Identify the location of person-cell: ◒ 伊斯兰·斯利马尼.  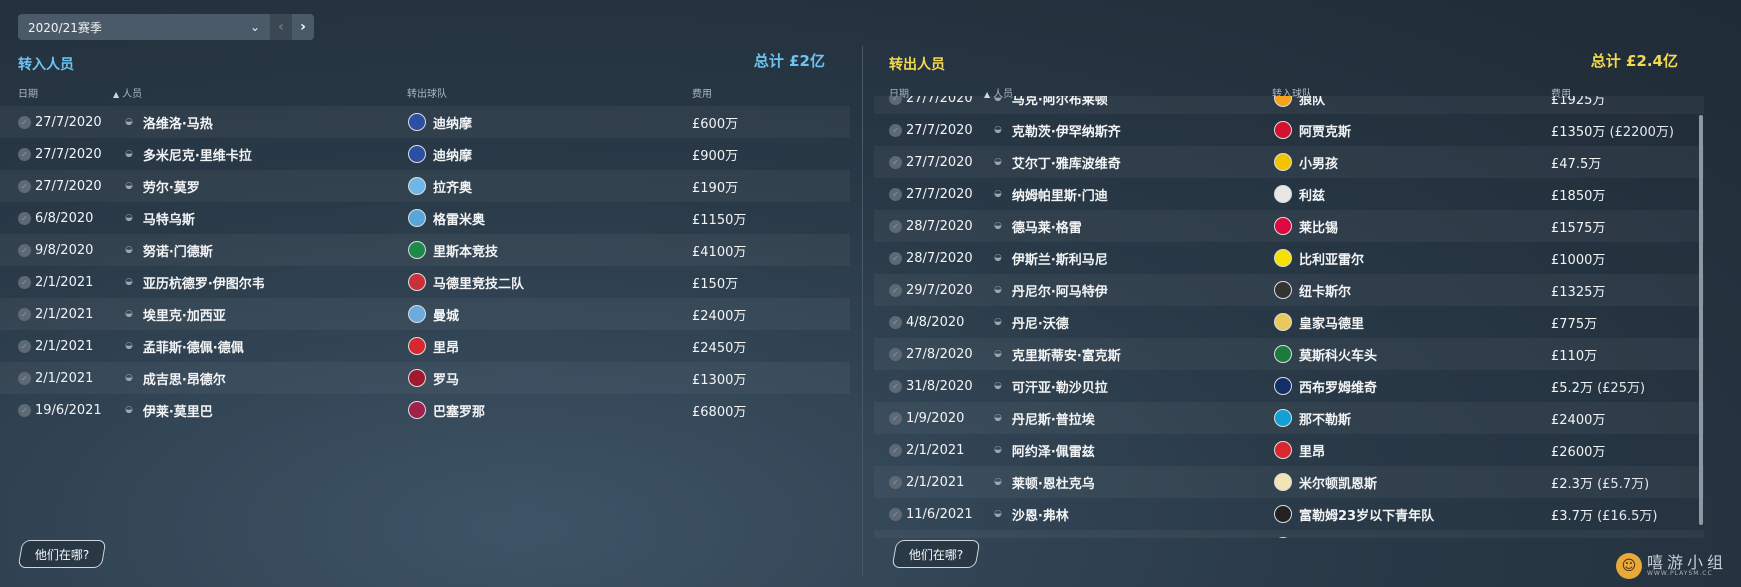
(1051, 258).